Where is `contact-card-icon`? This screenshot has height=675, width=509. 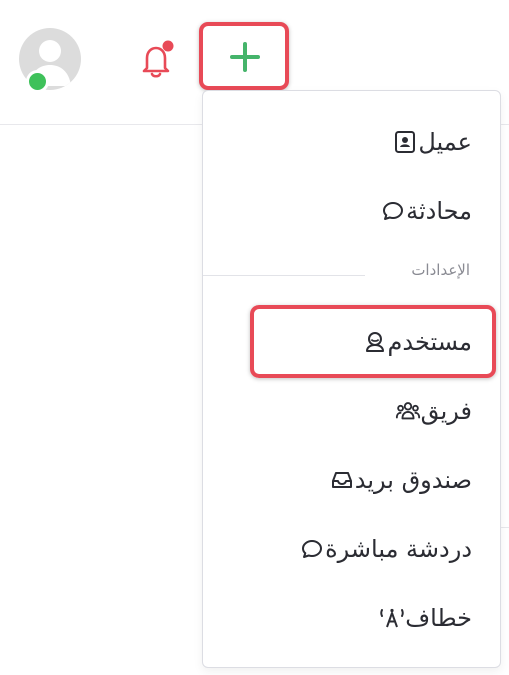
contact-card-icon is located at coordinates (405, 142).